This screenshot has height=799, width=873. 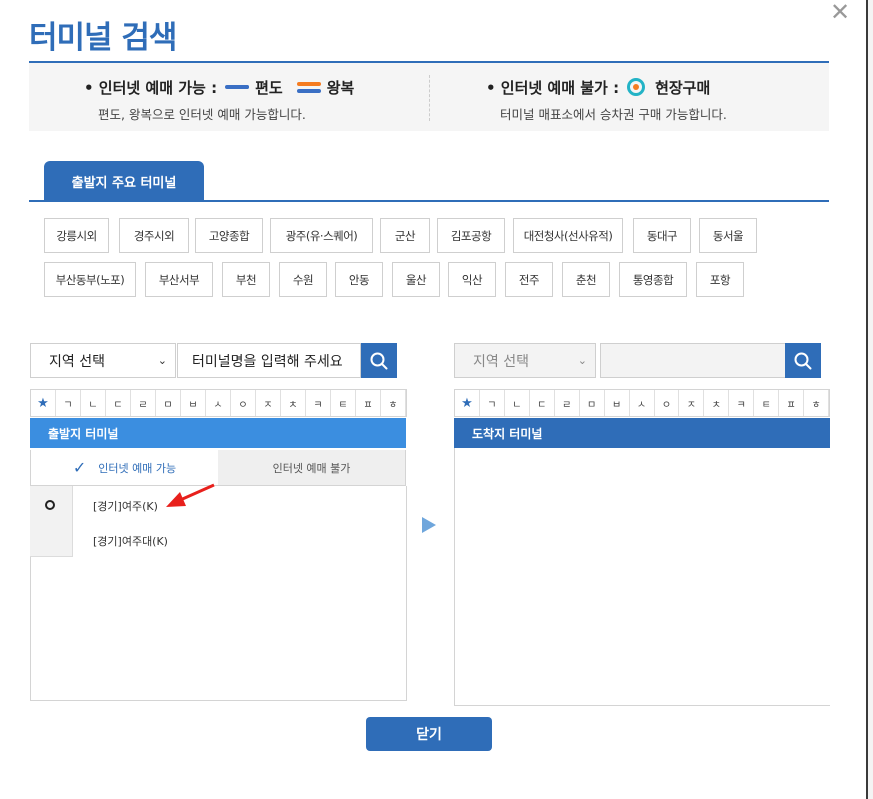 I want to click on terminal-chip: 강릉시외, so click(x=76, y=235).